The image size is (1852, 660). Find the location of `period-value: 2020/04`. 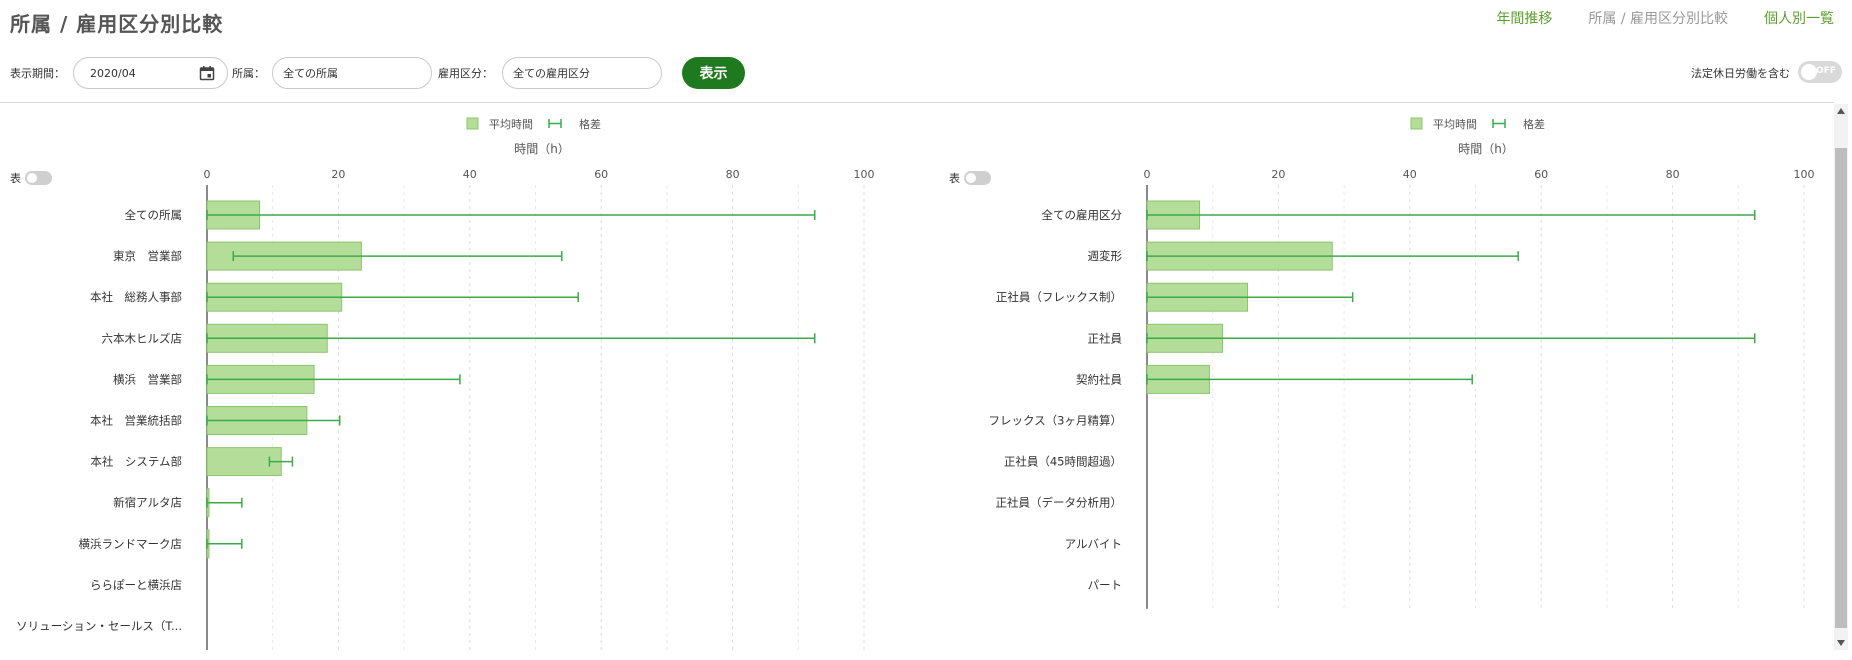

period-value: 2020/04 is located at coordinates (113, 73).